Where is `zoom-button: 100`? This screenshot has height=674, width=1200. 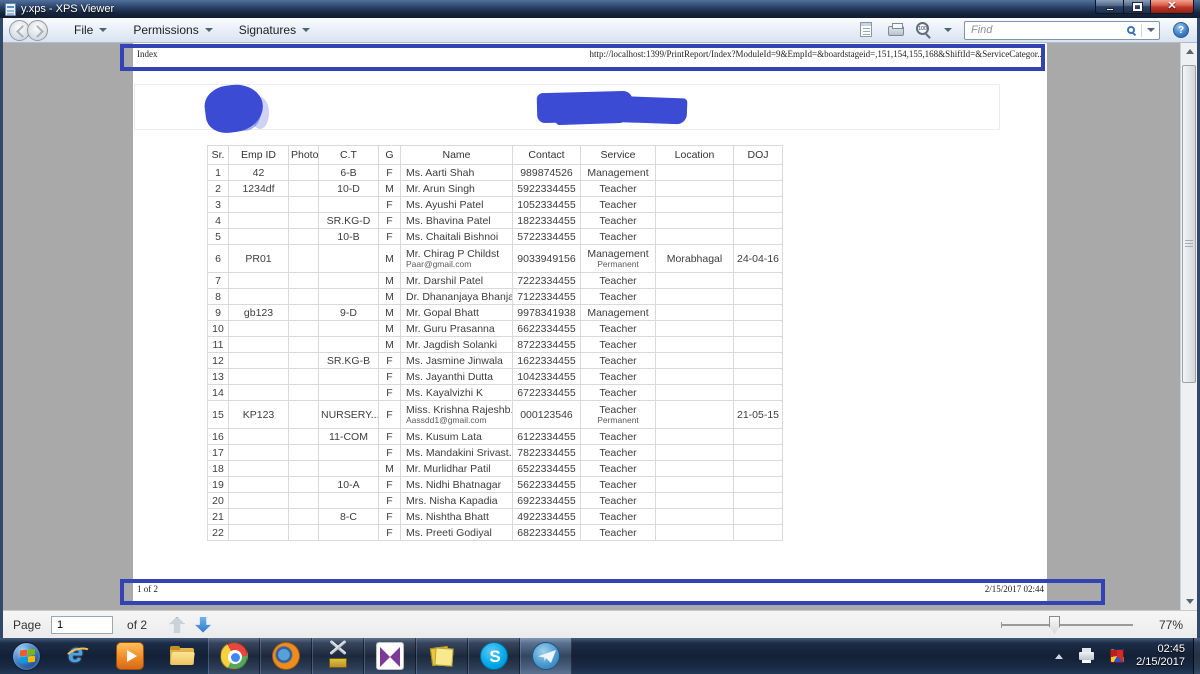 zoom-button: 100 is located at coordinates (925, 30).